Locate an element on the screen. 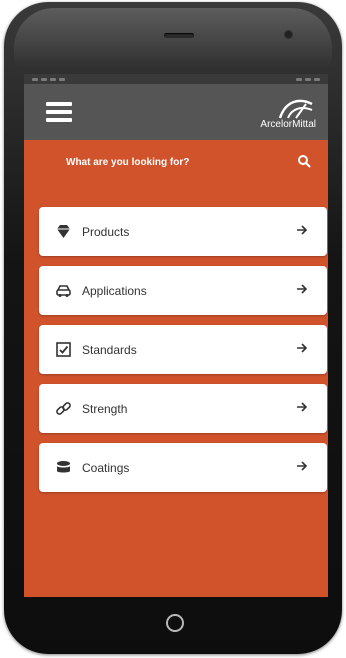 The width and height of the screenshot is (346, 658). search-input is located at coordinates (166, 162).